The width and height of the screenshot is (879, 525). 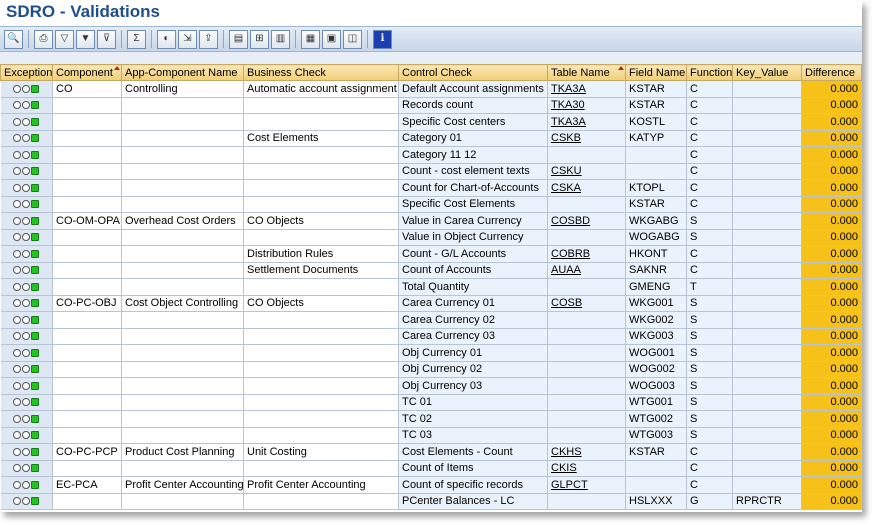 What do you see at coordinates (182, 155) in the screenshot?
I see `app-component-cell` at bounding box center [182, 155].